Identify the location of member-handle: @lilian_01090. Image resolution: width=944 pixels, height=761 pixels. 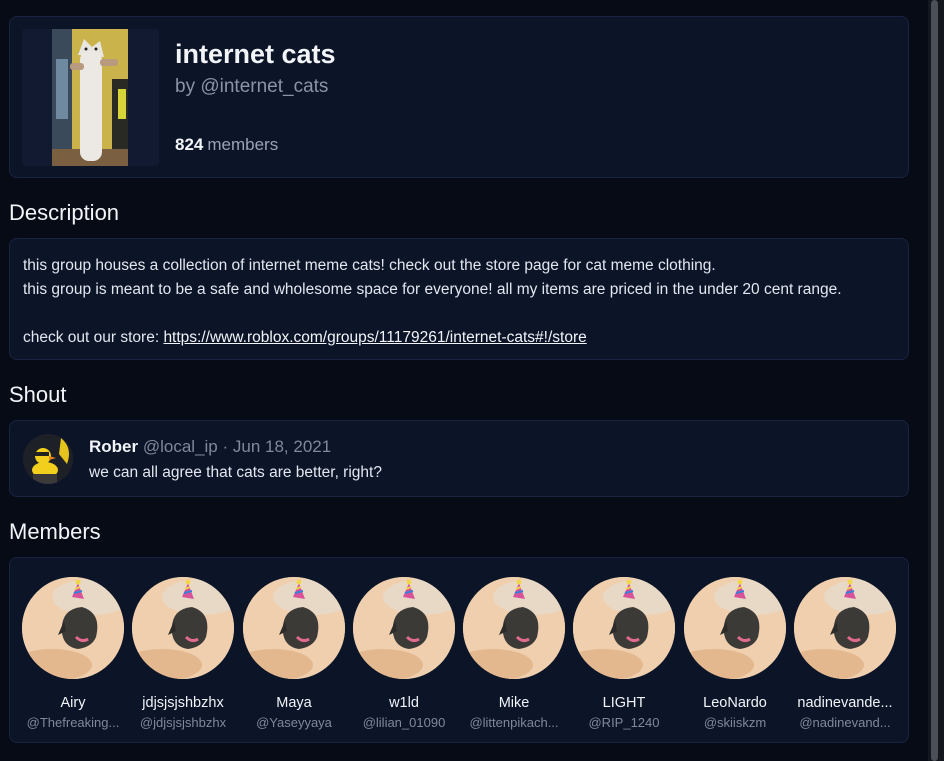
(404, 722).